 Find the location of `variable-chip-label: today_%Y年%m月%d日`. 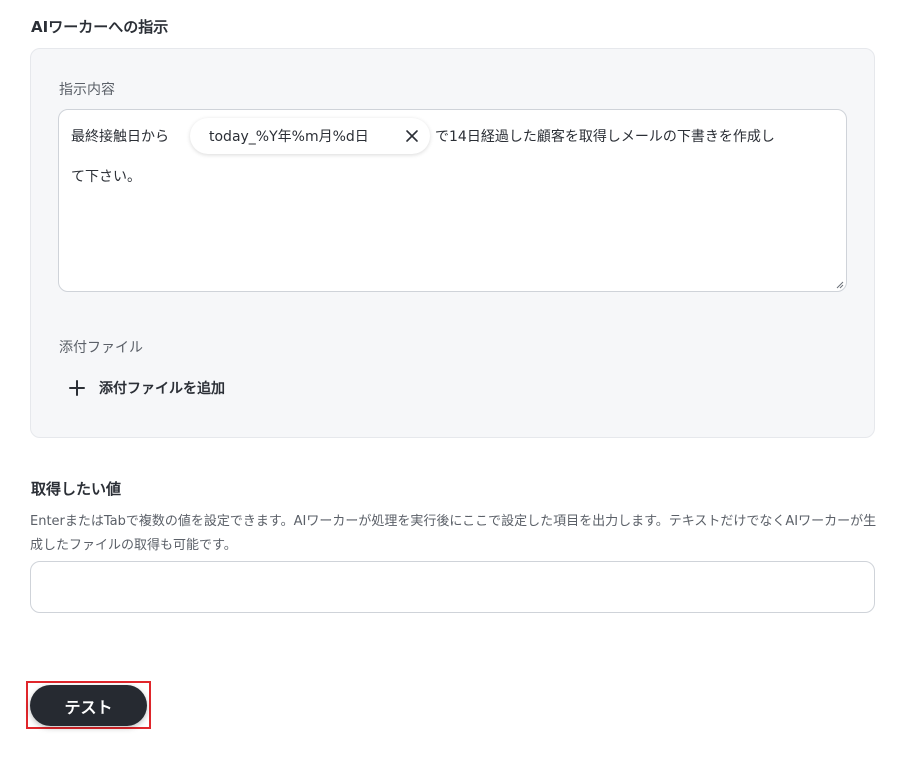

variable-chip-label: today_%Y年%m月%d日 is located at coordinates (289, 137).